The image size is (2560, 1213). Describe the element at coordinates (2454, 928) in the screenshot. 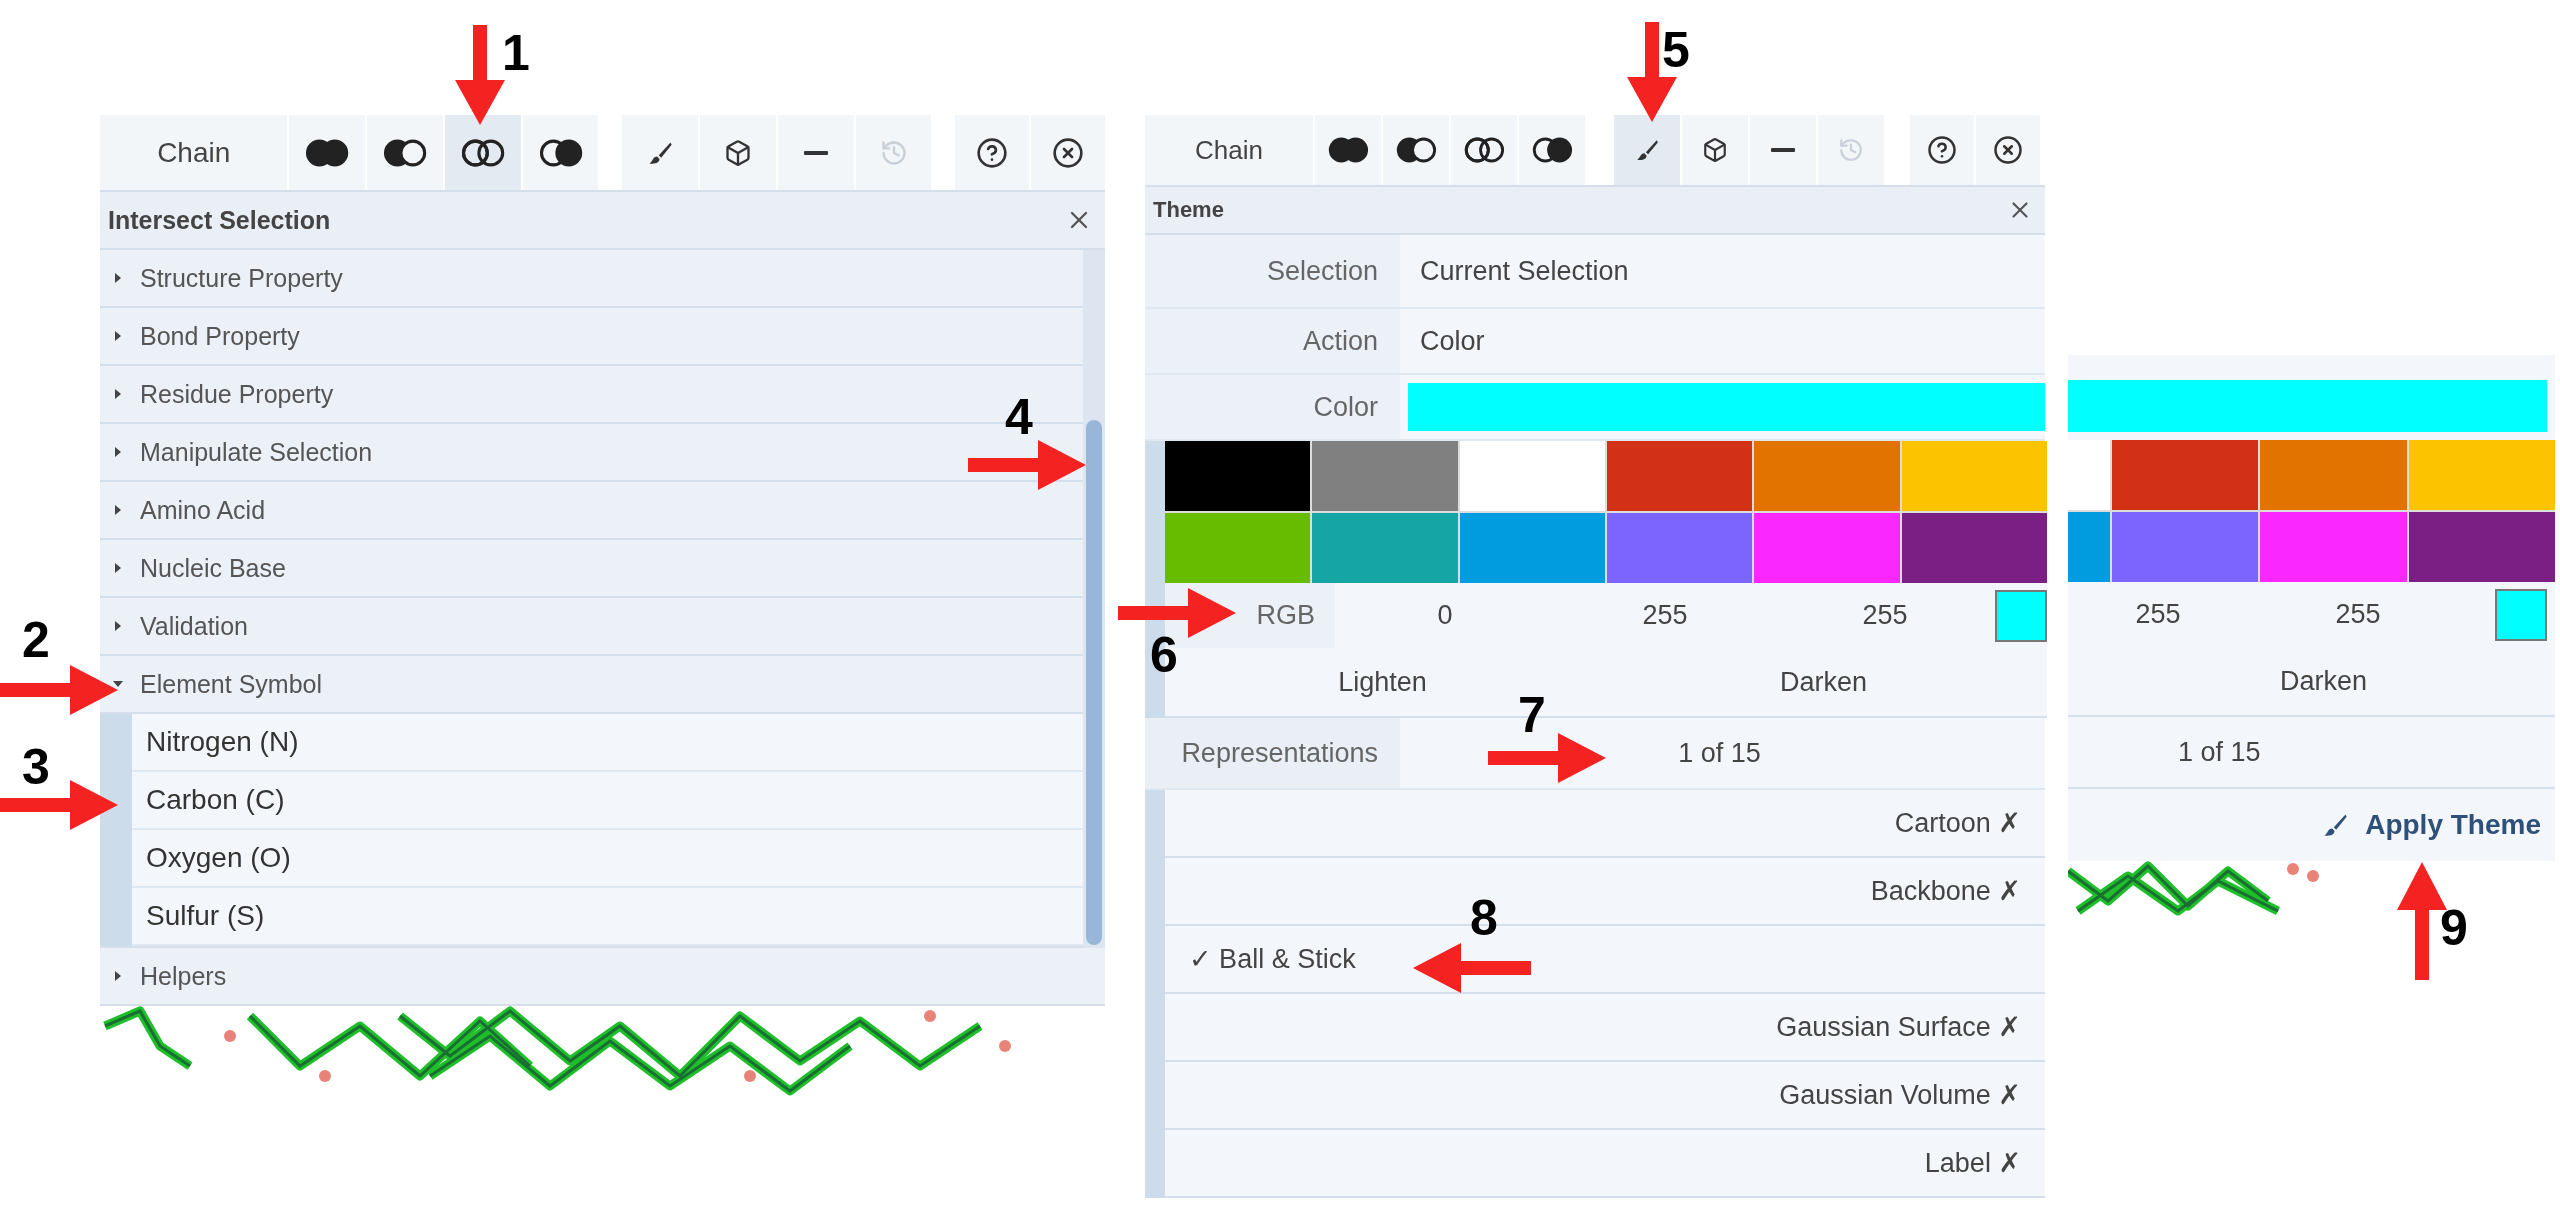

I see `callout-number: 9` at that location.